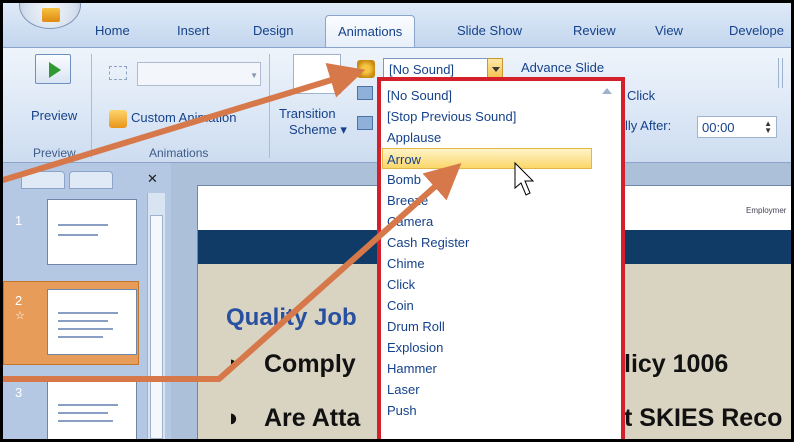  I want to click on ribbon-scroll-icon, so click(780, 73).